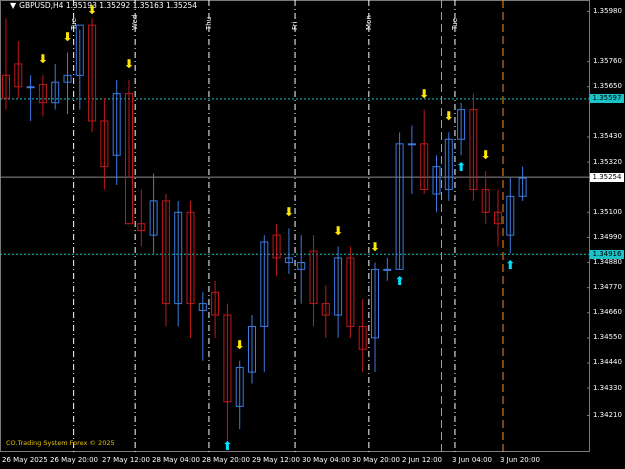 This screenshot has height=469, width=625. I want to click on price-tick-label: 1.34880, so click(607, 262).